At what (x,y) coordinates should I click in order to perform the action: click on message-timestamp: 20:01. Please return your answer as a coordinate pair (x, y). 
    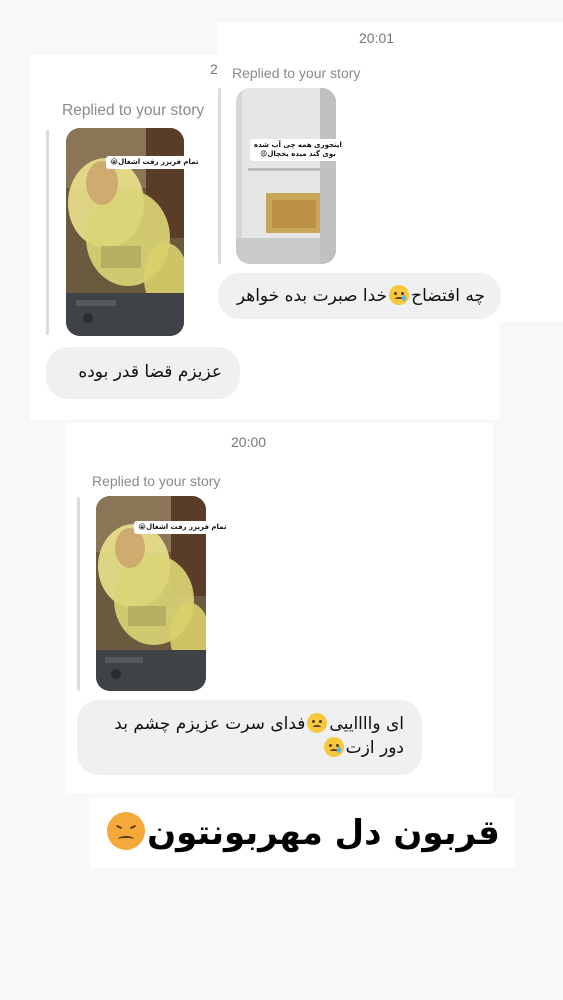
    Looking at the image, I should click on (377, 38).